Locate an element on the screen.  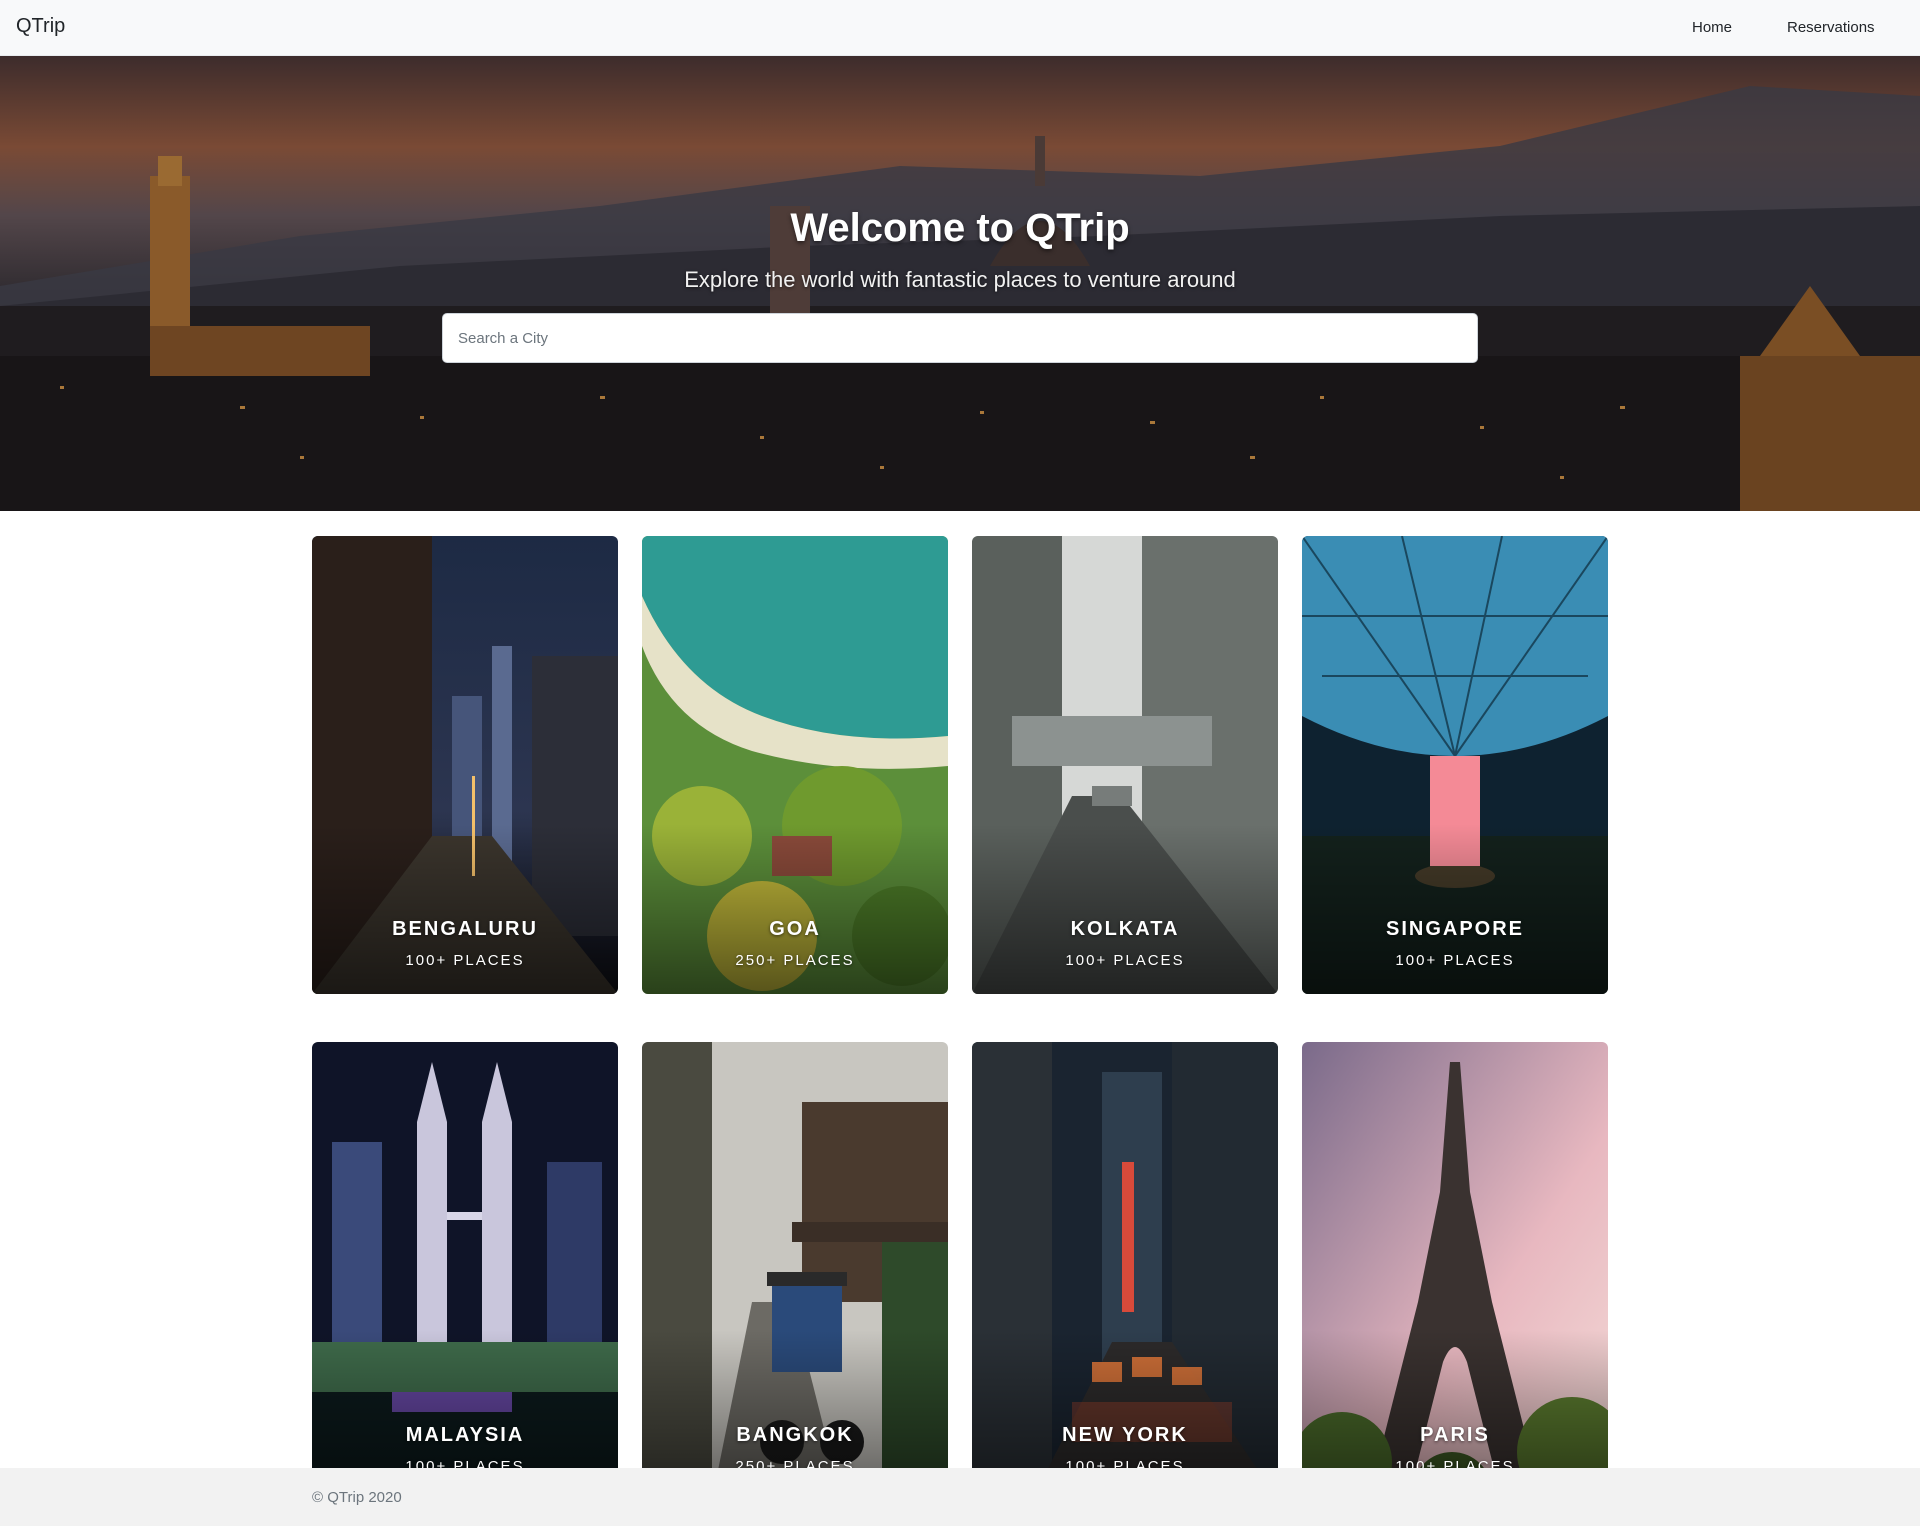
city-name: NEW YORK is located at coordinates (1125, 1435).